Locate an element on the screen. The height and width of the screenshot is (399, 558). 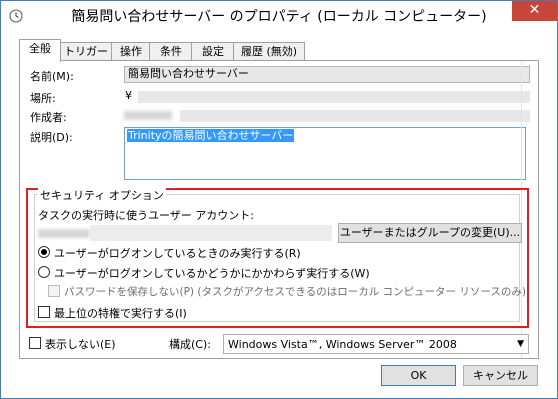
description-selected-text: Trinityの簡易問い合わせサーバー is located at coordinates (211, 135).